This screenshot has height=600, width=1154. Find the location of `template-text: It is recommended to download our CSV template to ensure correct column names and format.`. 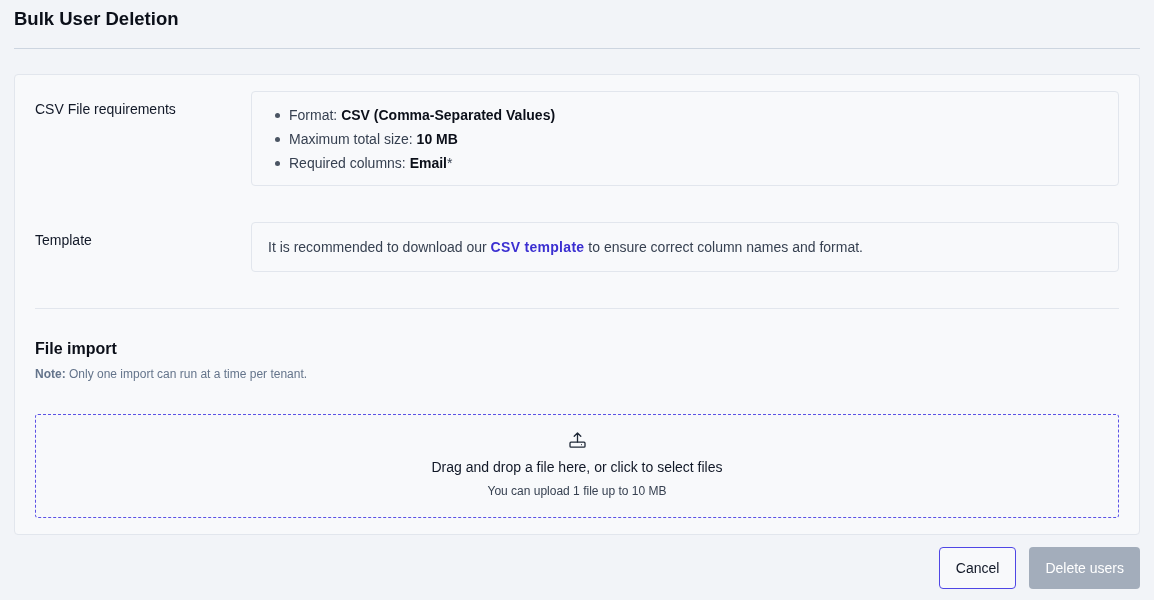

template-text: It is recommended to download our CSV template to ensure correct column names and format. is located at coordinates (565, 247).